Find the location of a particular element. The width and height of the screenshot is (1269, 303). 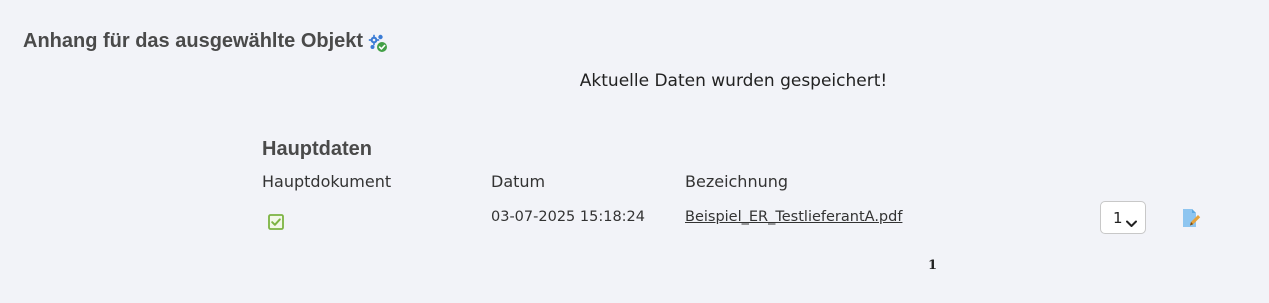

page-title: Anhang für das ausgewählte Objekt is located at coordinates (205, 41).